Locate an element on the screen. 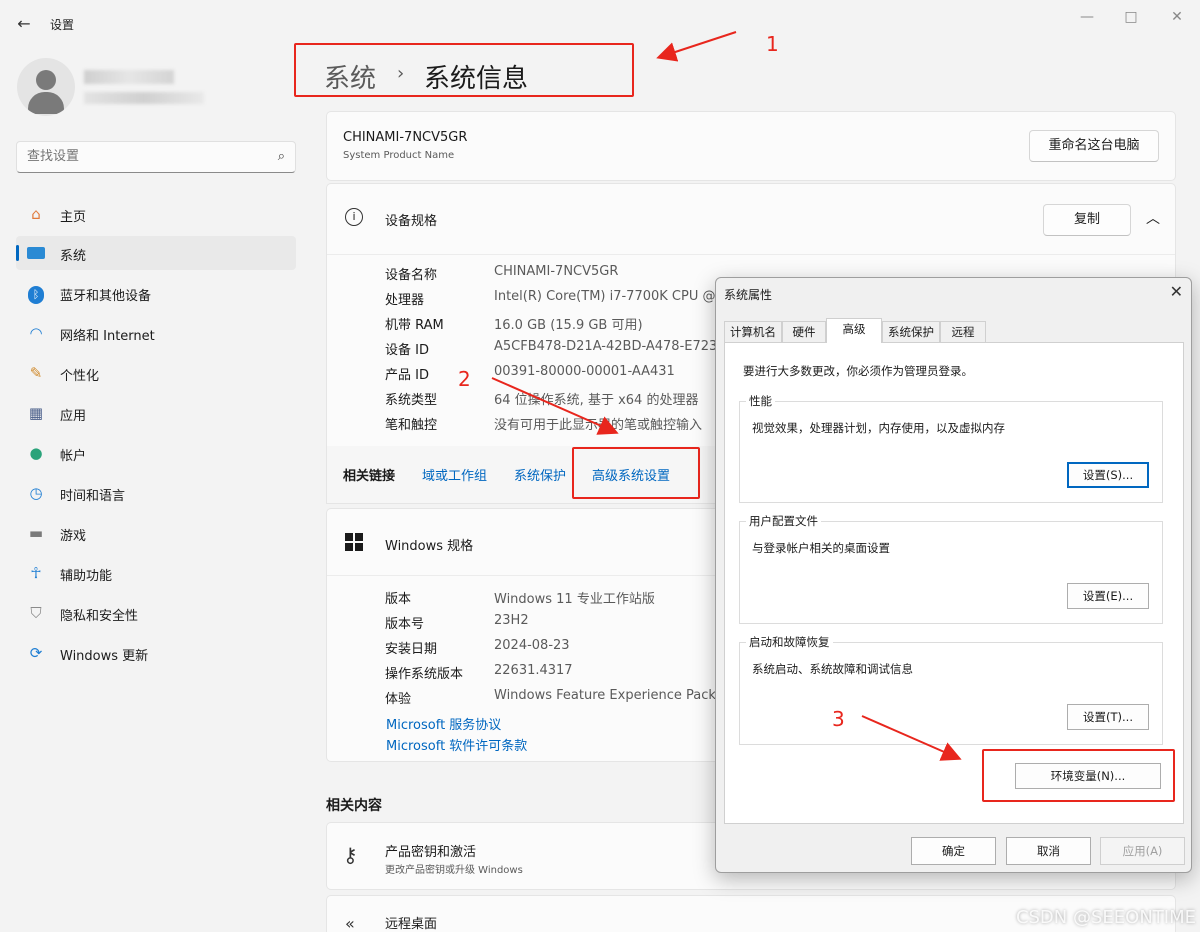  annotation-number-1: 1 is located at coordinates (772, 44).